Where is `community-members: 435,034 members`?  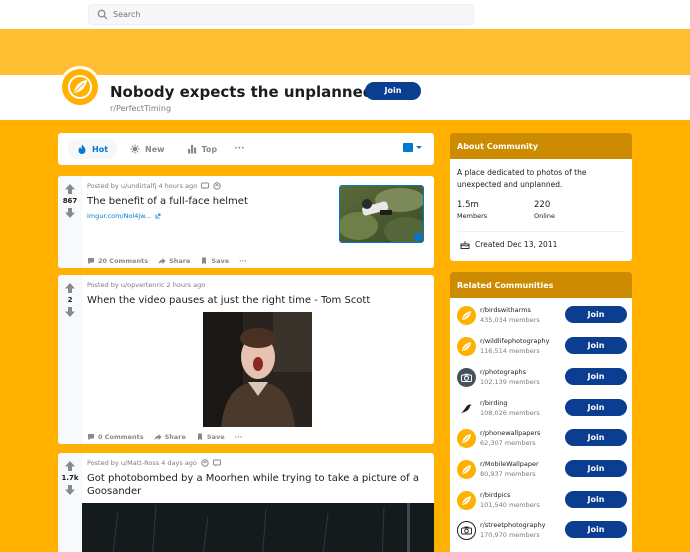
community-members: 435,034 members is located at coordinates (510, 320).